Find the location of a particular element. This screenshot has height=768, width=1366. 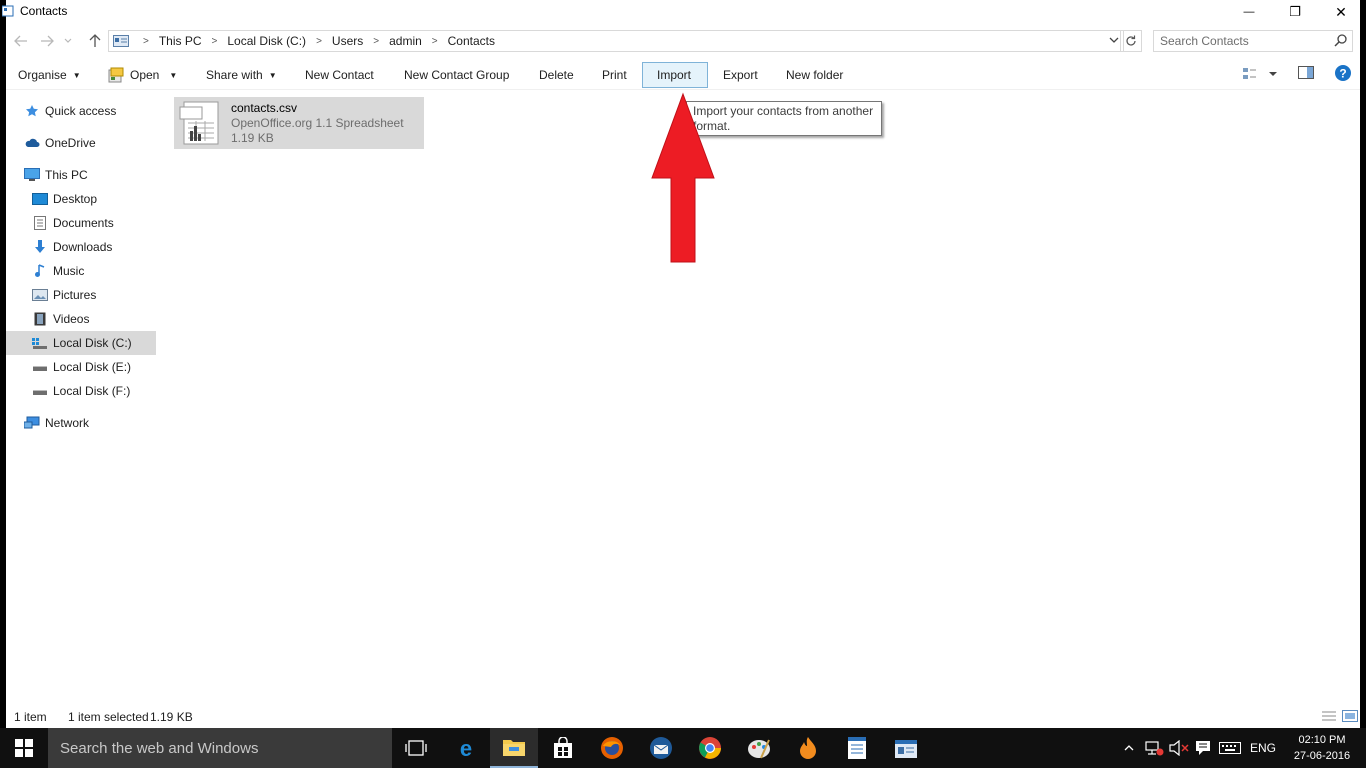

print-button: Print is located at coordinates (614, 75).